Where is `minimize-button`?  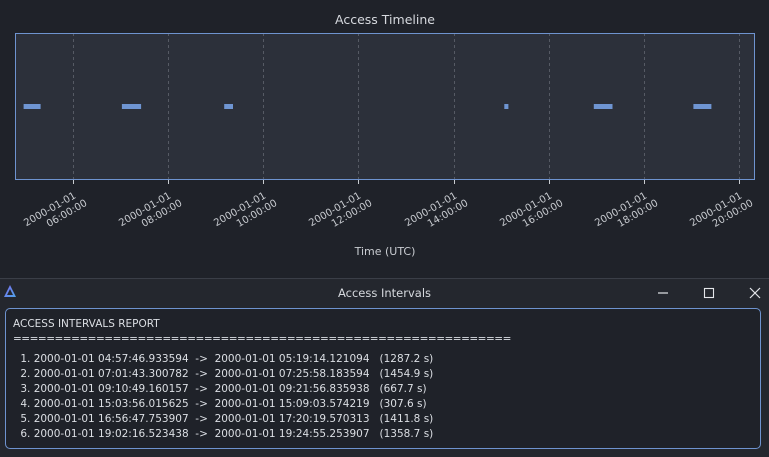
minimize-button is located at coordinates (663, 293).